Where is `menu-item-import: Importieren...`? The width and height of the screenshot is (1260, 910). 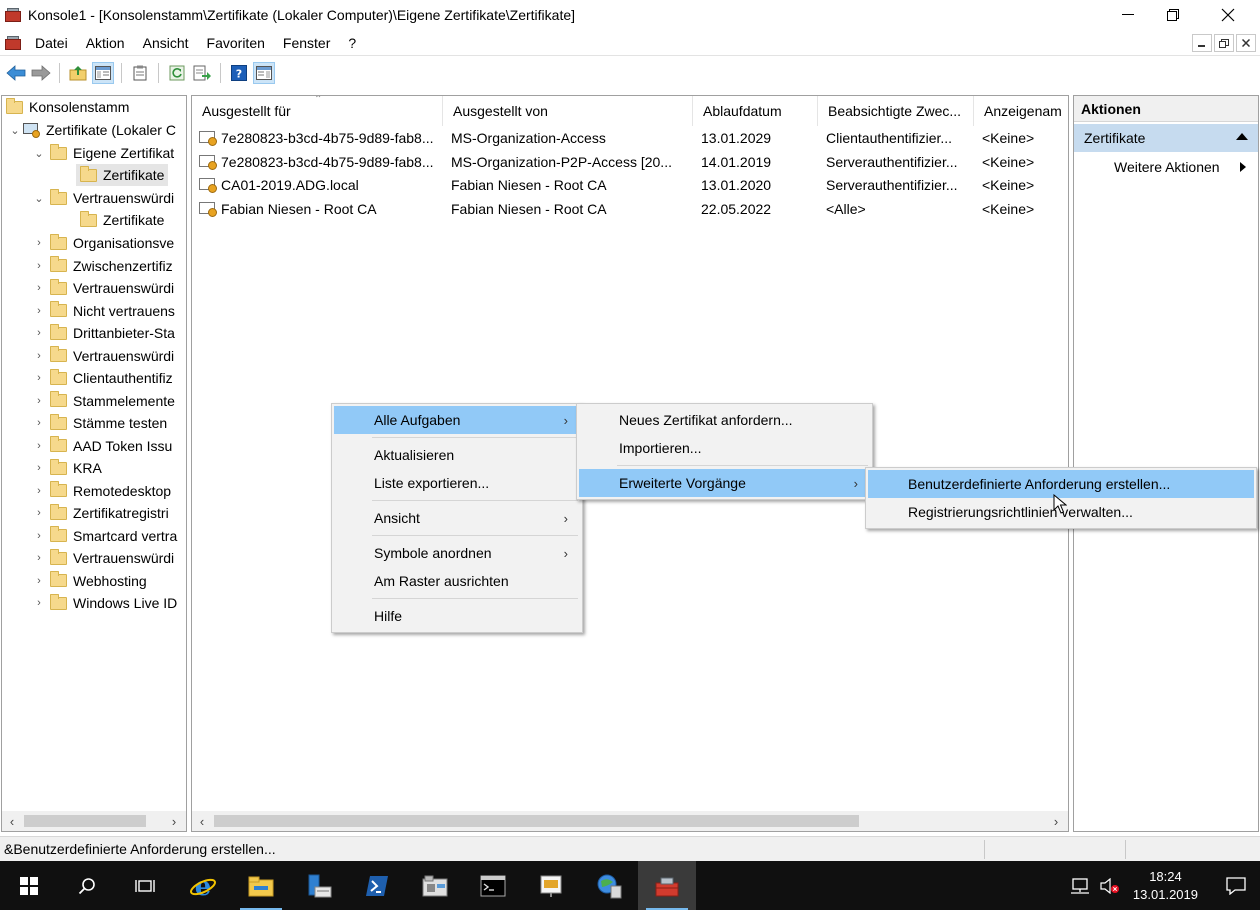 menu-item-import: Importieren... is located at coordinates (724, 448).